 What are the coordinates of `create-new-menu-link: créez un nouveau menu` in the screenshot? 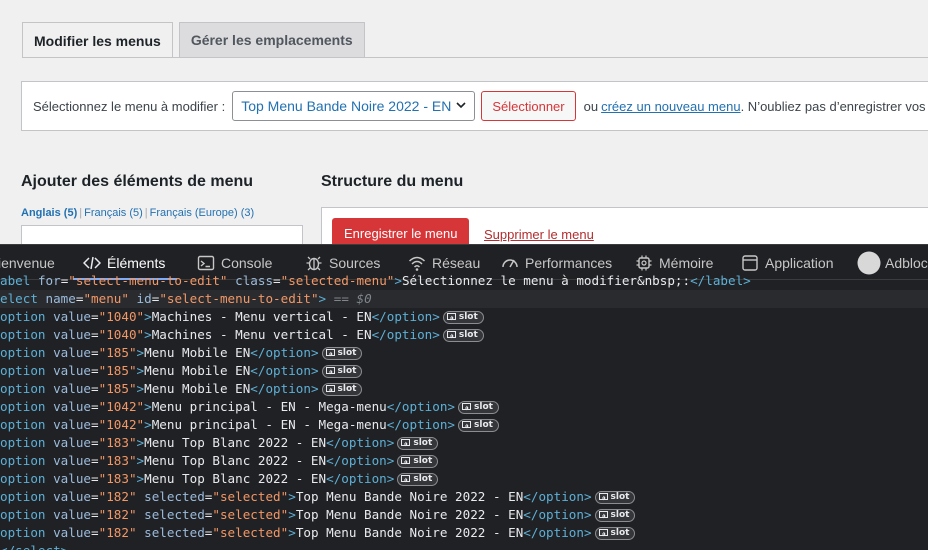 It's located at (670, 106).